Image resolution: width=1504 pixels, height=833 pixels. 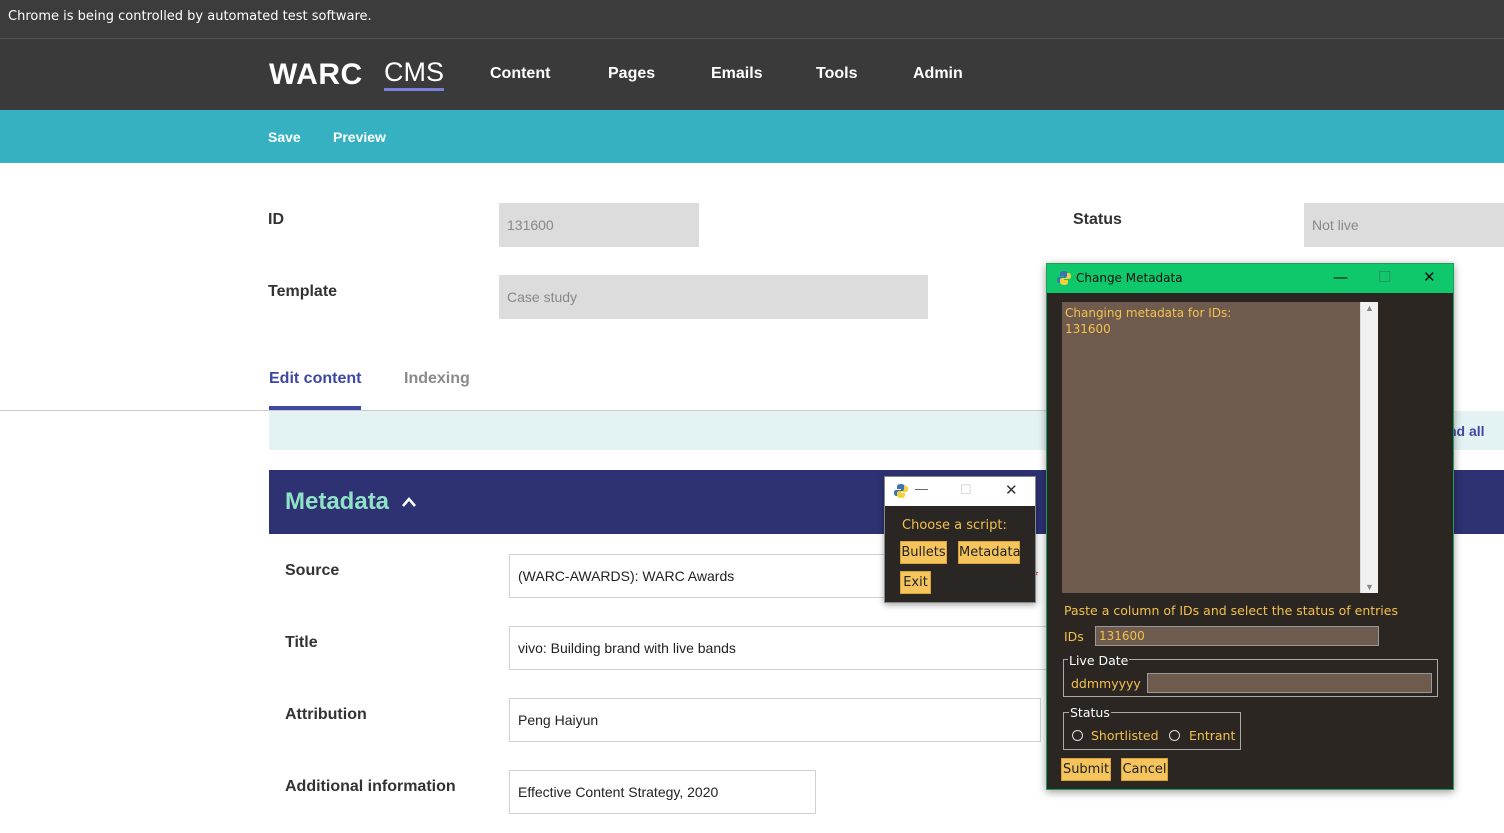 I want to click on cancel-button: Cancel, so click(x=1144, y=769).